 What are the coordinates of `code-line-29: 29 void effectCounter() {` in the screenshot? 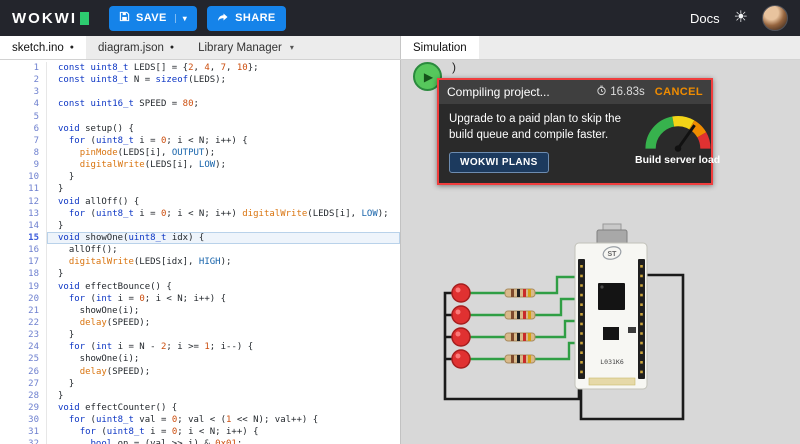 It's located at (200, 408).